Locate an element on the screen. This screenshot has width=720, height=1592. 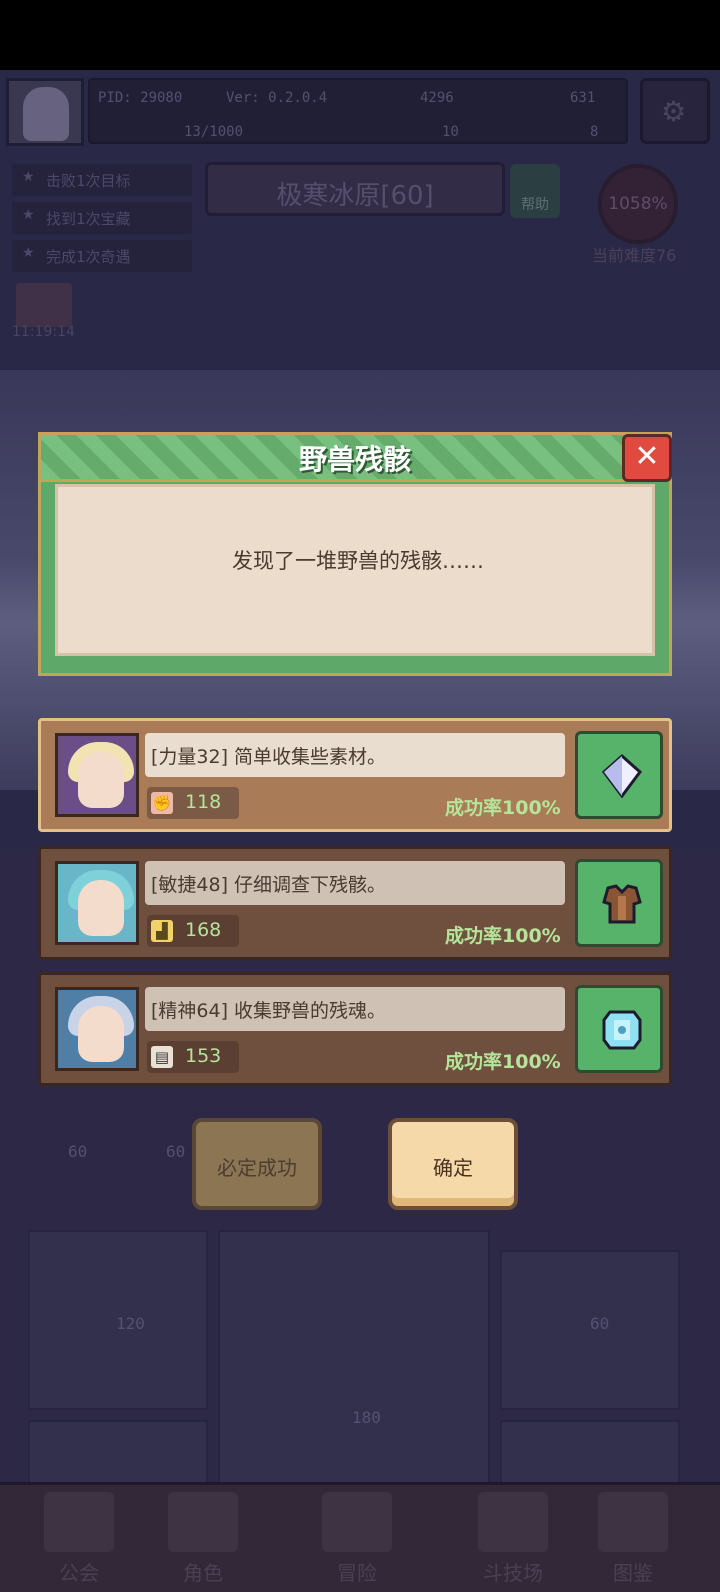
nav-adventure: 冒险 is located at coordinates (357, 1571).